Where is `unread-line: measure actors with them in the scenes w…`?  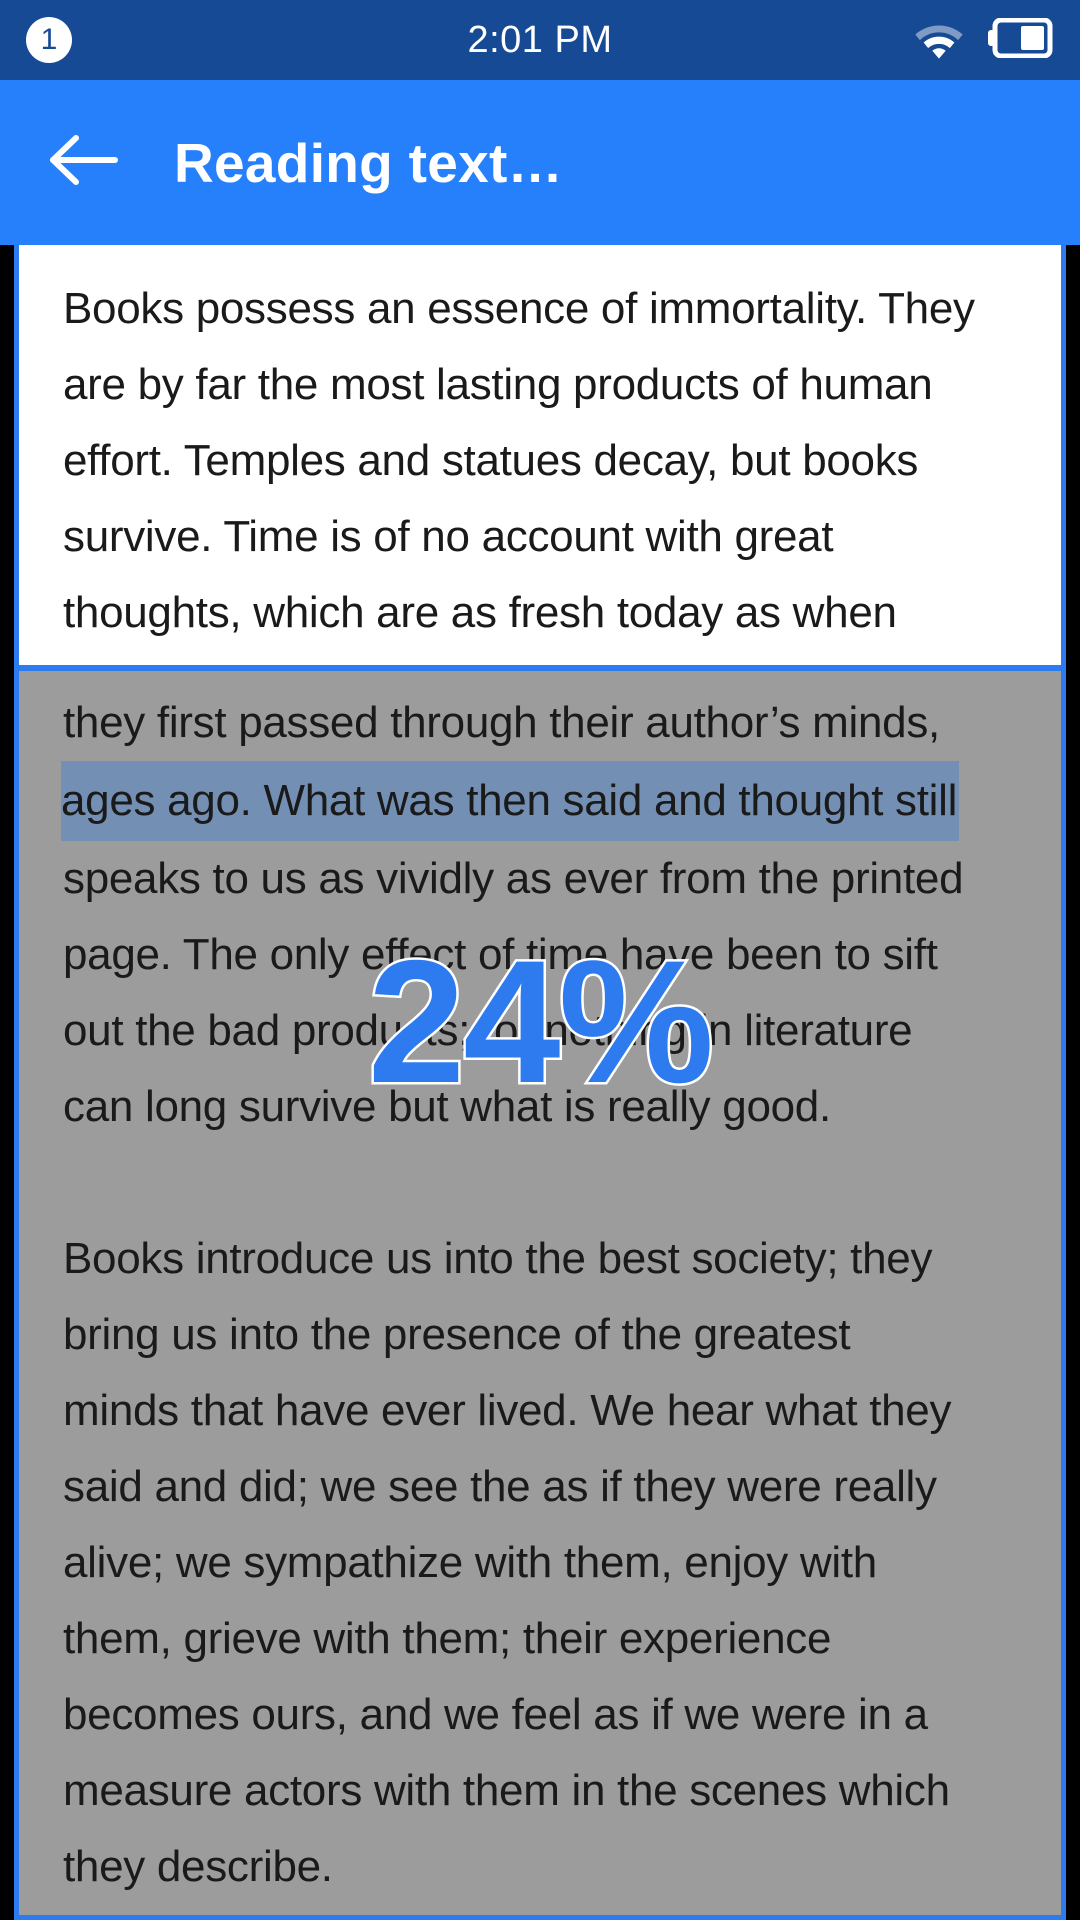 unread-line: measure actors with them in the scenes w… is located at coordinates (506, 1790).